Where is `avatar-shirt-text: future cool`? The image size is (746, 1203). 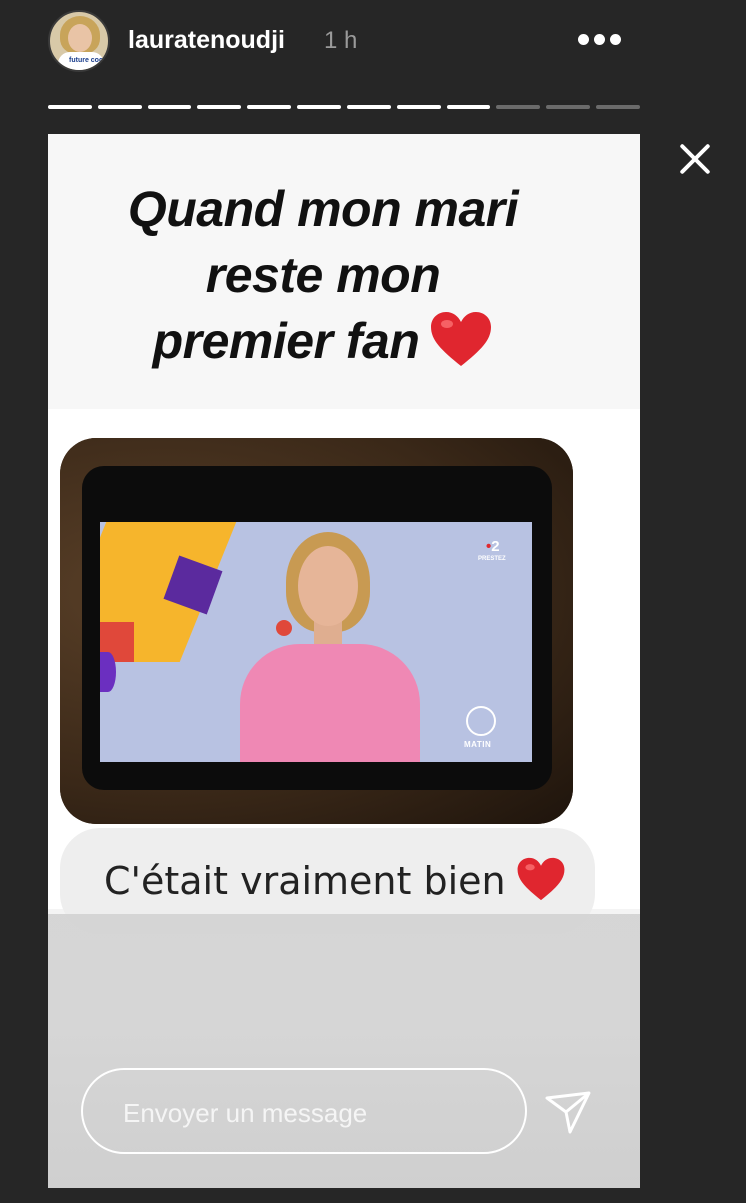 avatar-shirt-text: future cool is located at coordinates (87, 60).